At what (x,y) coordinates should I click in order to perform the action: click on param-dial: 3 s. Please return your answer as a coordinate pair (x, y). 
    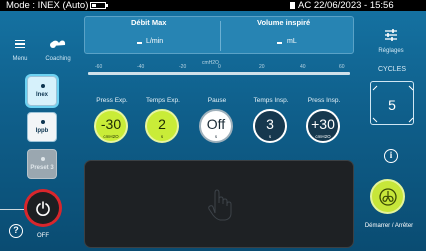
    Looking at the image, I should click on (270, 126).